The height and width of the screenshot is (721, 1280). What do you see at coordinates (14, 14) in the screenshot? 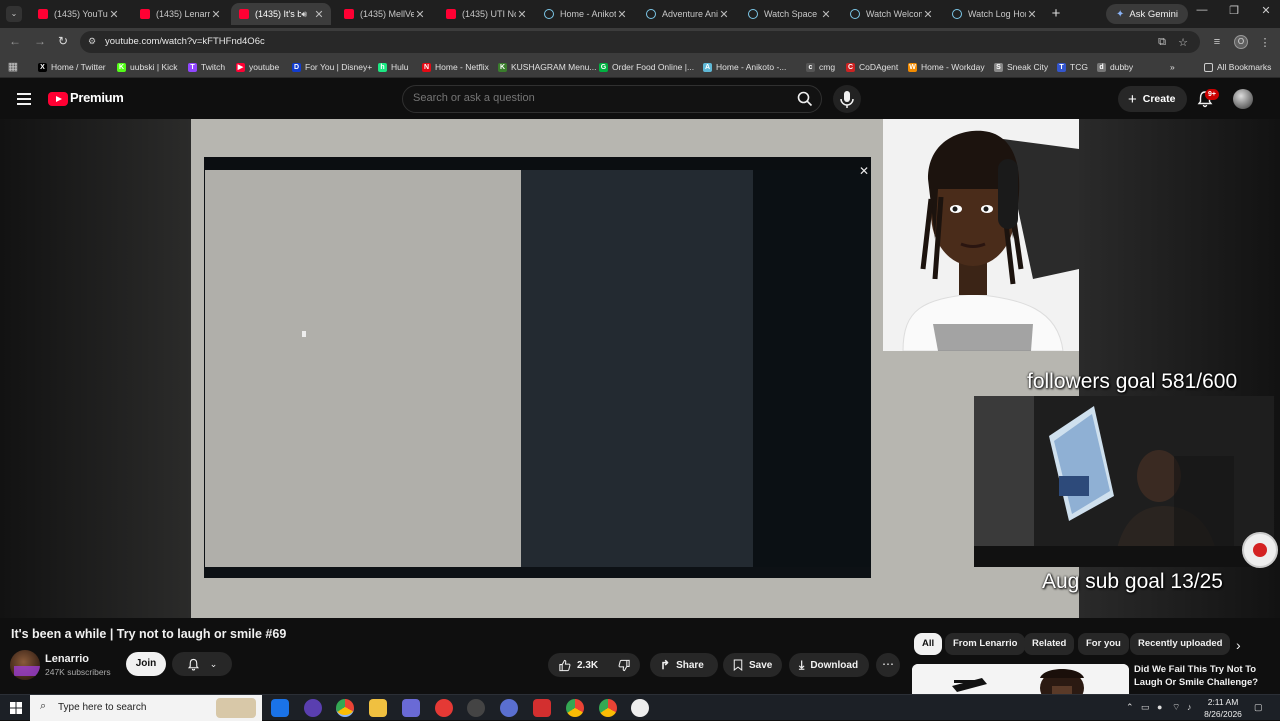
I see `tab-search-button: ⌄` at bounding box center [14, 14].